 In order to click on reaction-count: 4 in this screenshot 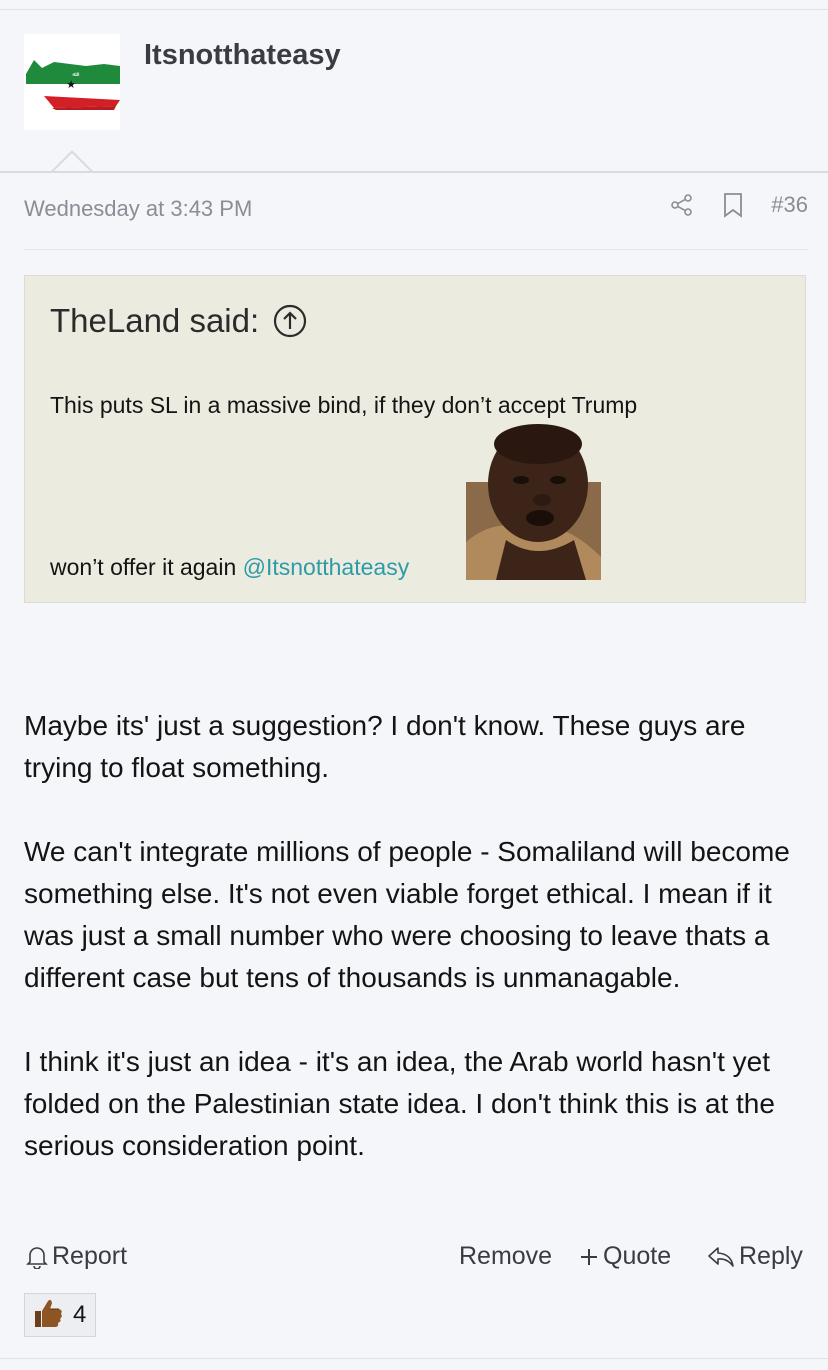, I will do `click(80, 1314)`.